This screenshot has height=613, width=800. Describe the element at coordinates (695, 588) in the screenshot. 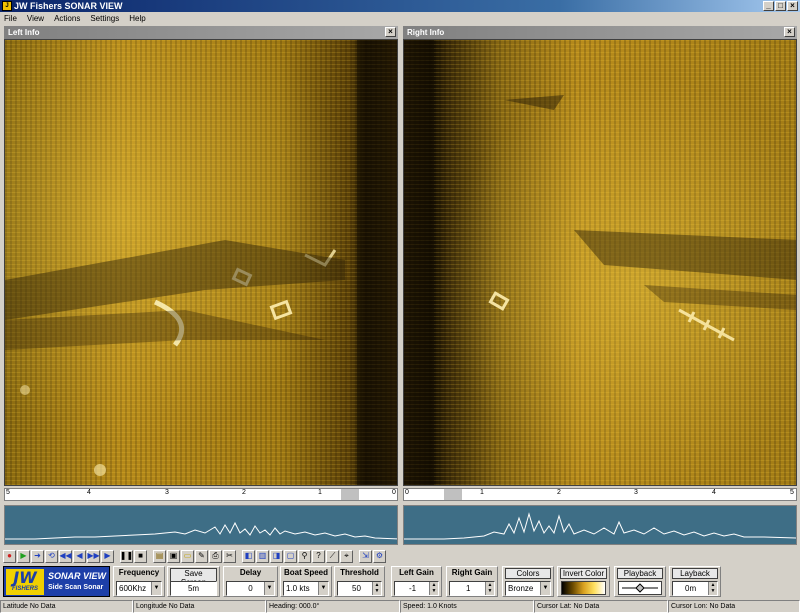

I see `layback-spinner: 0m ▲ ▼` at that location.